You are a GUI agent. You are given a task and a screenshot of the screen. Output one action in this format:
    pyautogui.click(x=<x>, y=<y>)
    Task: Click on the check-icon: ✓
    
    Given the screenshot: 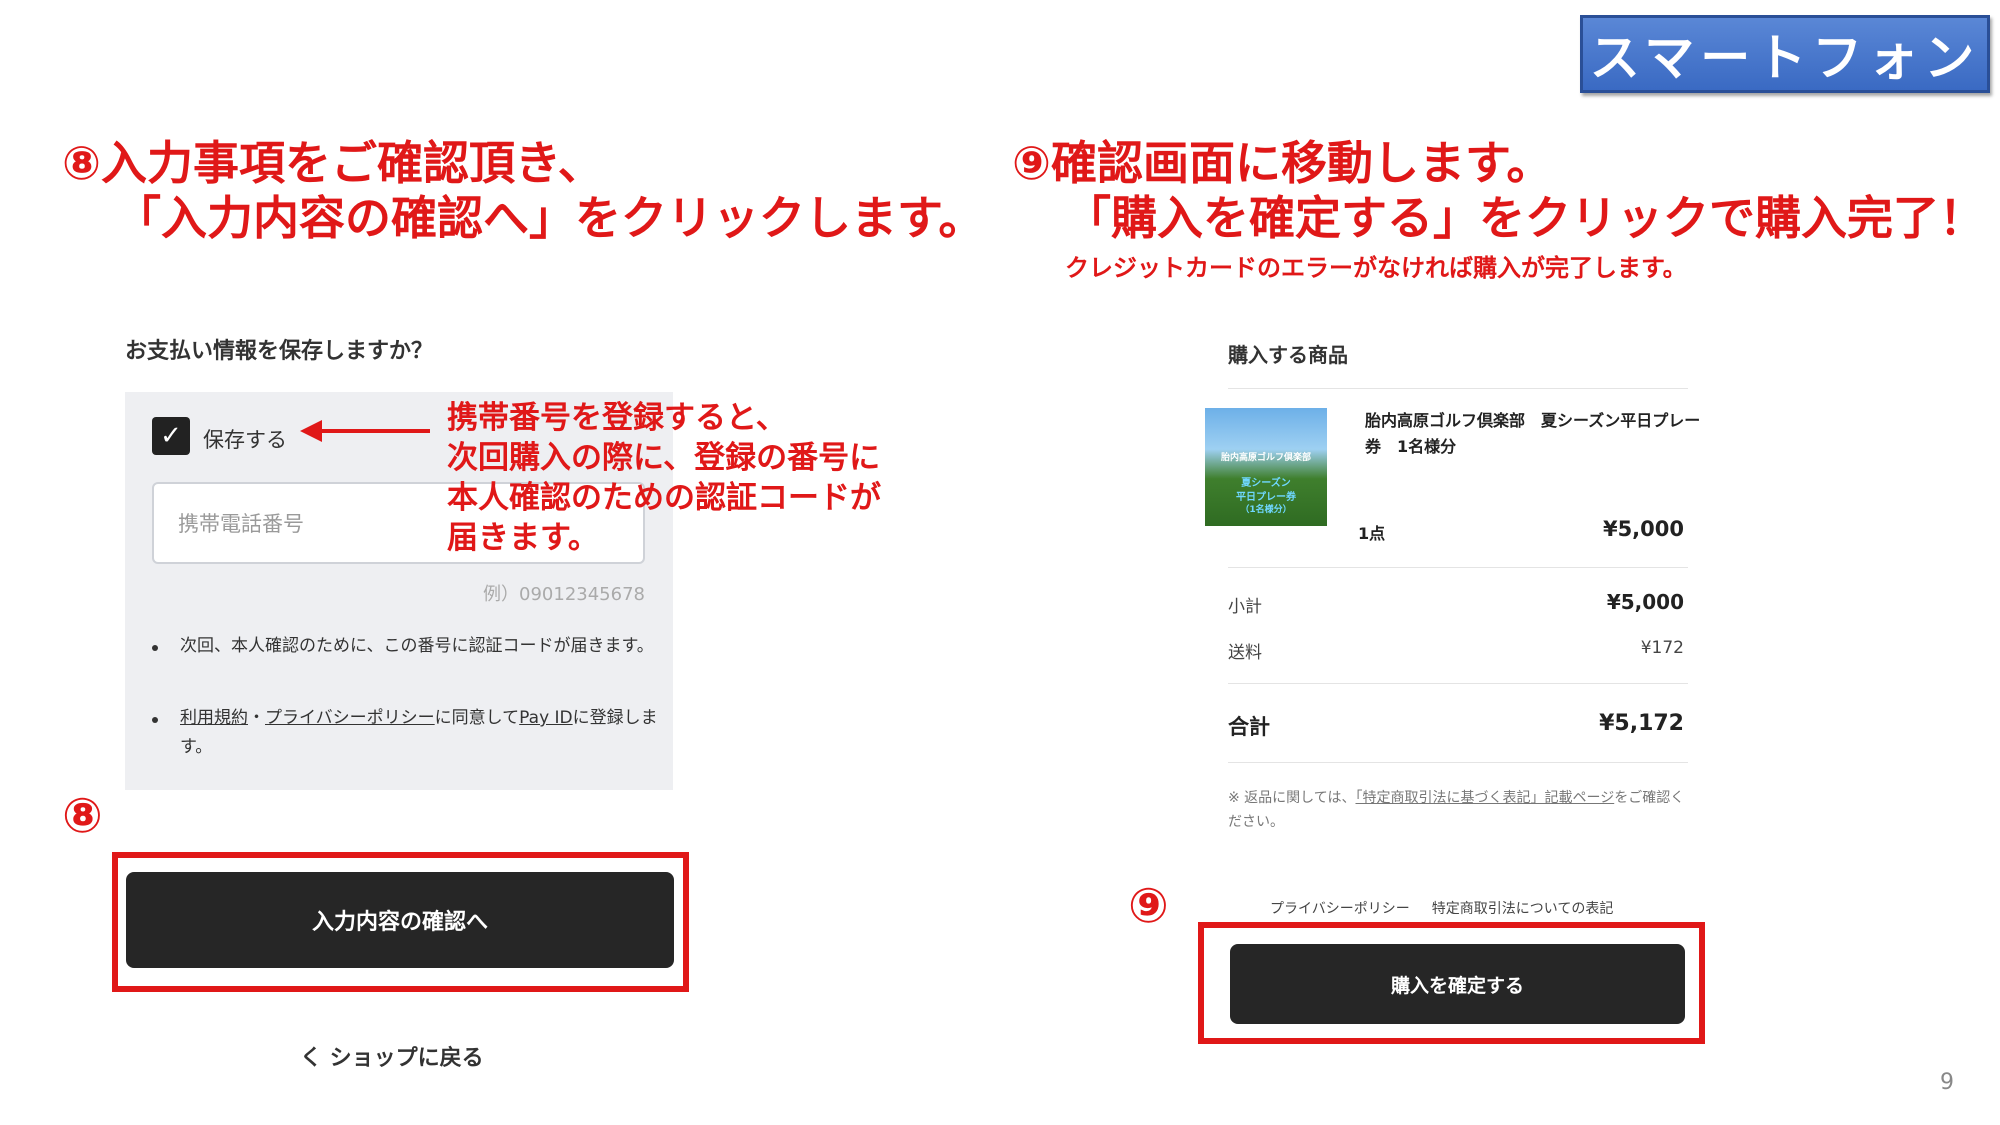 What is the action you would take?
    pyautogui.click(x=171, y=436)
    